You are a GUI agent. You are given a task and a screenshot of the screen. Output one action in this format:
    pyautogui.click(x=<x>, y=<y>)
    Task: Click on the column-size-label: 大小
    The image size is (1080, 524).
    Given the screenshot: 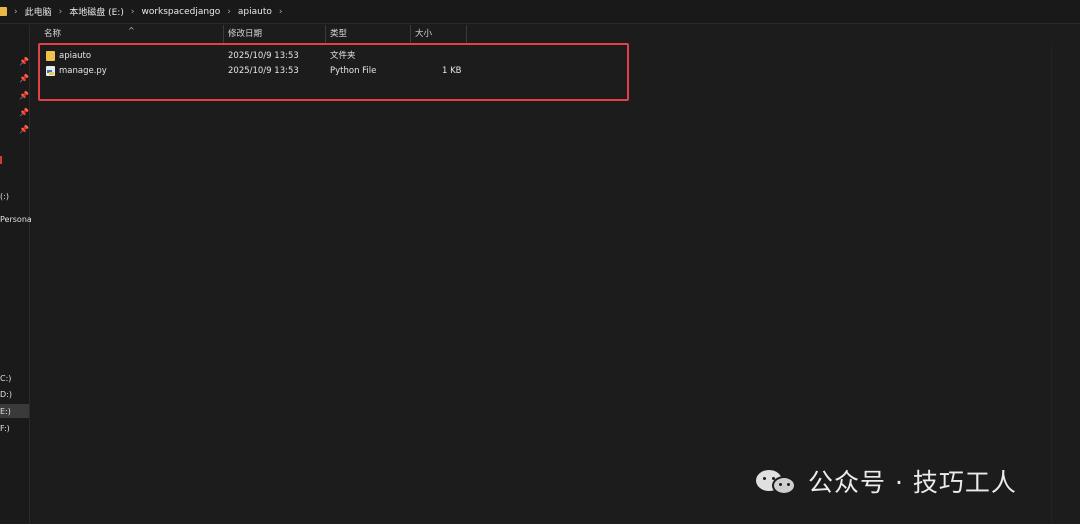 What is the action you would take?
    pyautogui.click(x=424, y=34)
    